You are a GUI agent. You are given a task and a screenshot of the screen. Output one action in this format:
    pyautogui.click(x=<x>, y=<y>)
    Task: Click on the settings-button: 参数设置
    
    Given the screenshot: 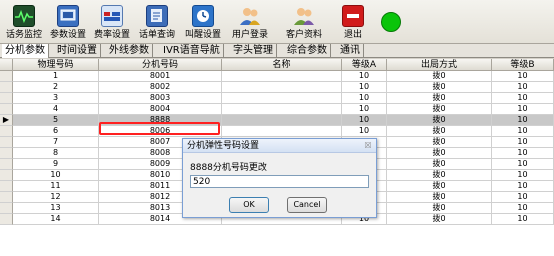 What is the action you would take?
    pyautogui.click(x=68, y=22)
    